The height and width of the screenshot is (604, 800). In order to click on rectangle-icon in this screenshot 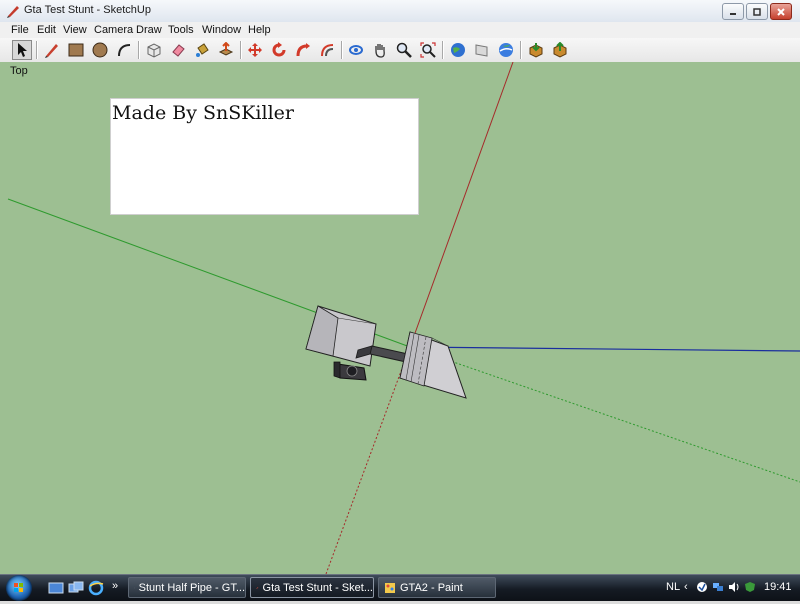, I will do `click(76, 50)`.